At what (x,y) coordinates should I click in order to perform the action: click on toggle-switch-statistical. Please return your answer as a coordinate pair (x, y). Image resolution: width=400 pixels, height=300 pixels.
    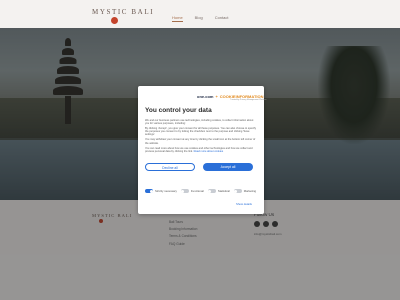
    Looking at the image, I should click on (211, 191).